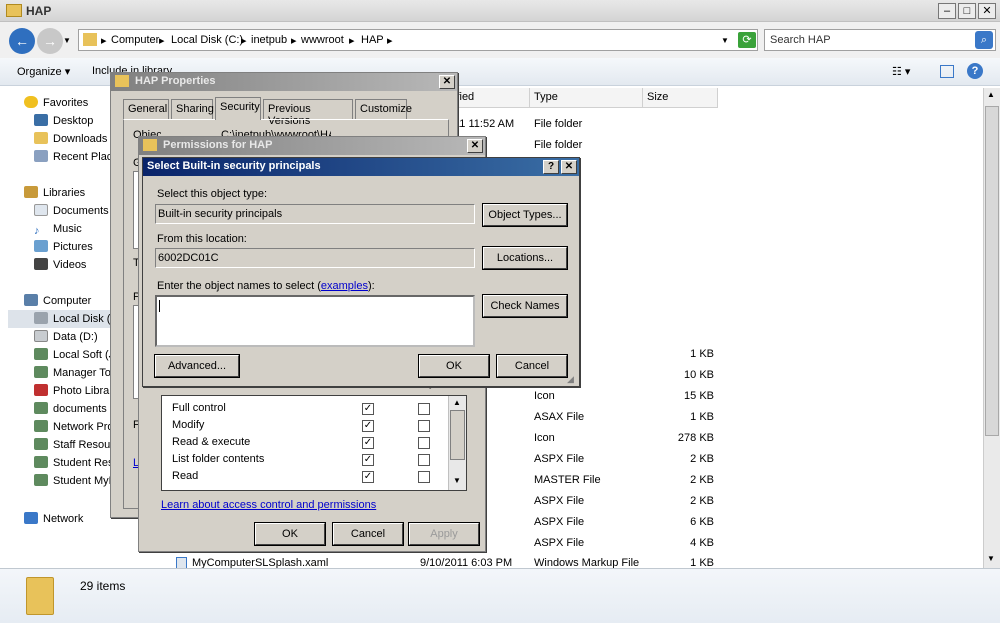  I want to click on breadcrumb-local-disk: Local Disk (C:), so click(207, 40).